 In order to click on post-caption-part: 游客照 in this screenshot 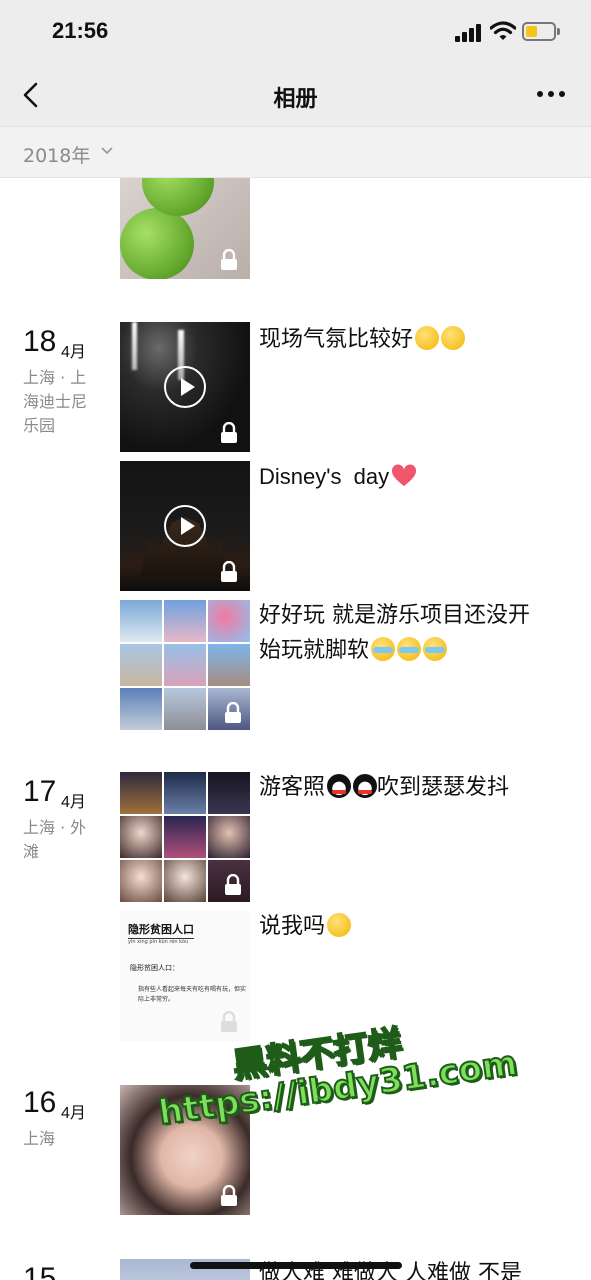, I will do `click(292, 787)`.